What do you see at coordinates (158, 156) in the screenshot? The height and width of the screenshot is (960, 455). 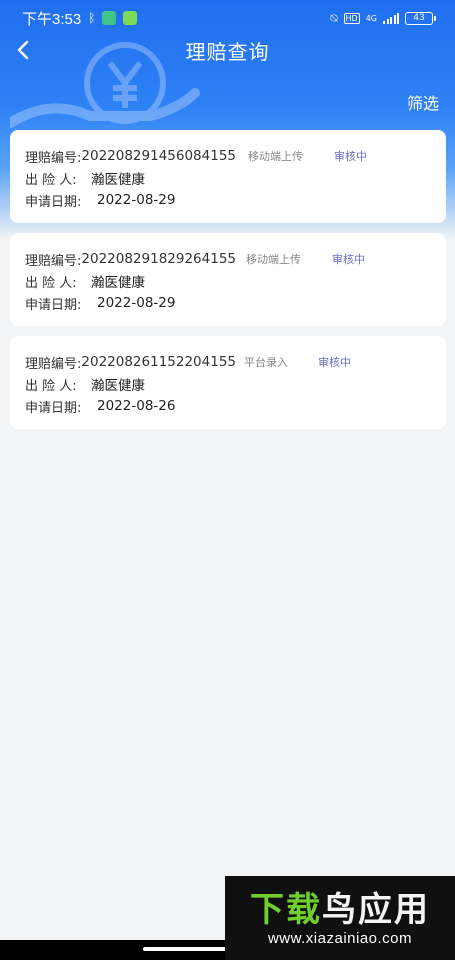 I see `claim-number: 202208291456084155` at bounding box center [158, 156].